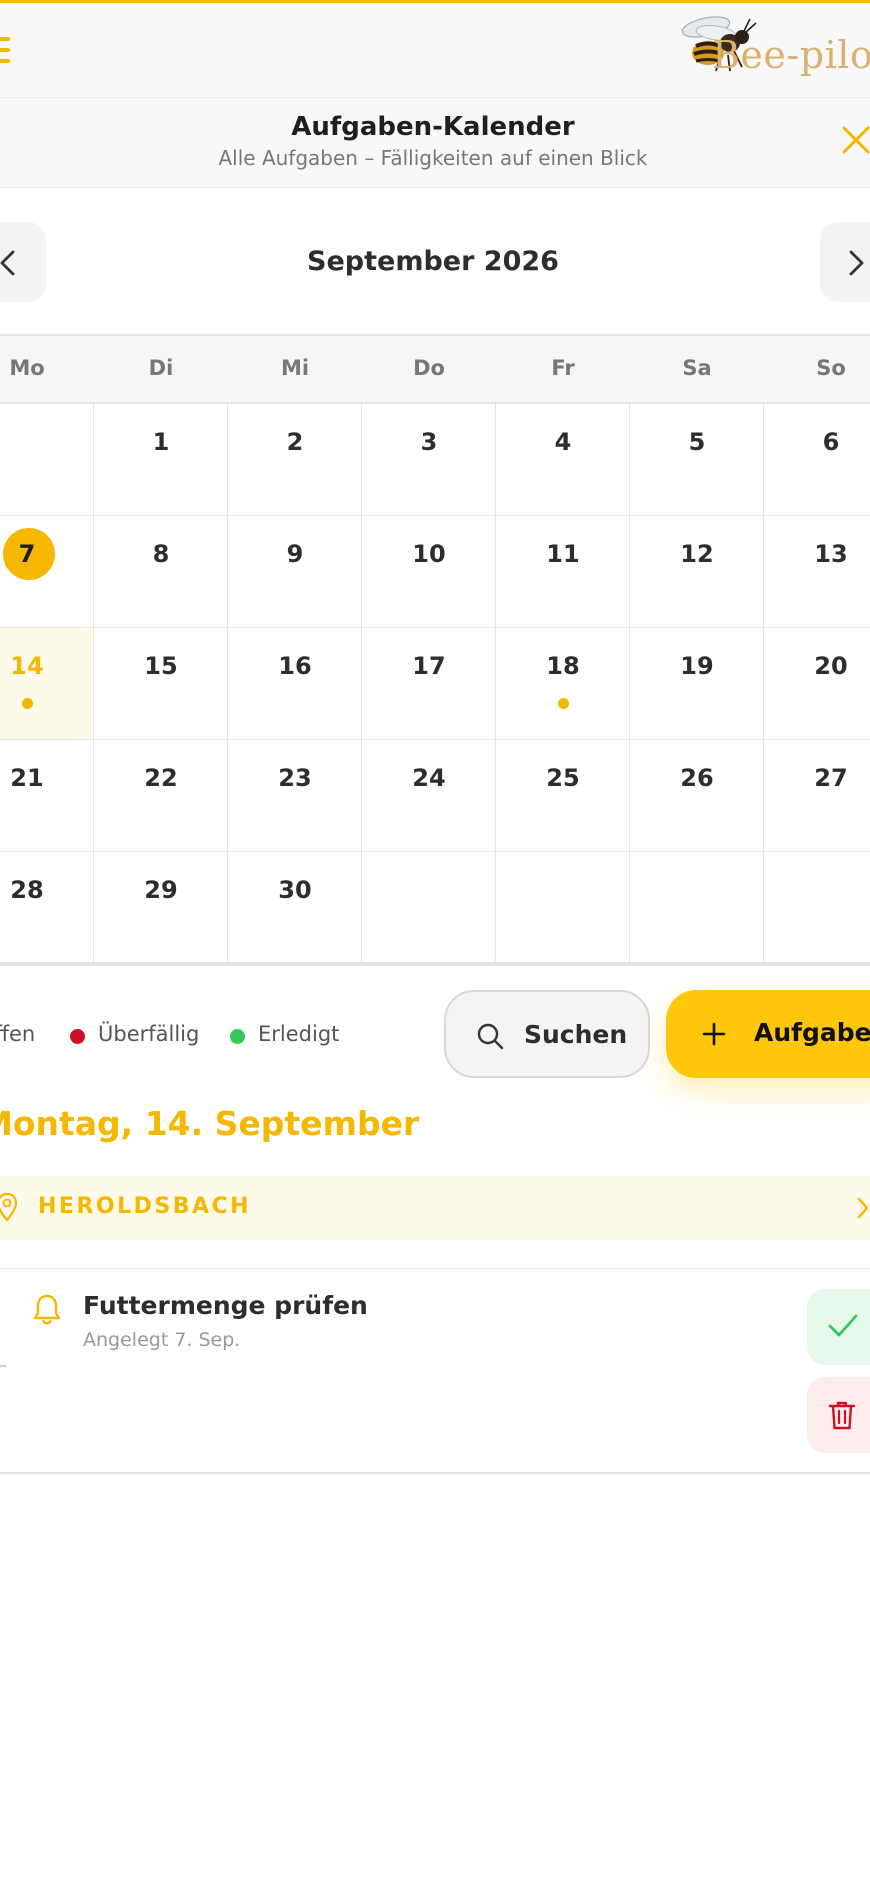  What do you see at coordinates (697, 666) in the screenshot?
I see `day-number: 19` at bounding box center [697, 666].